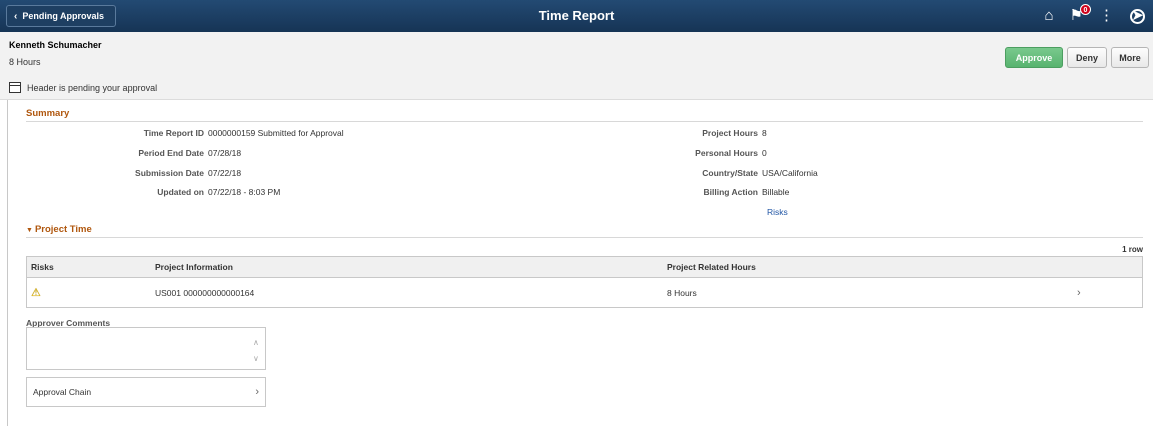 Image resolution: width=1153 pixels, height=426 pixels. I want to click on updated-on-field: Updated on 07/22/18 - 8:03 PM, so click(170, 192).